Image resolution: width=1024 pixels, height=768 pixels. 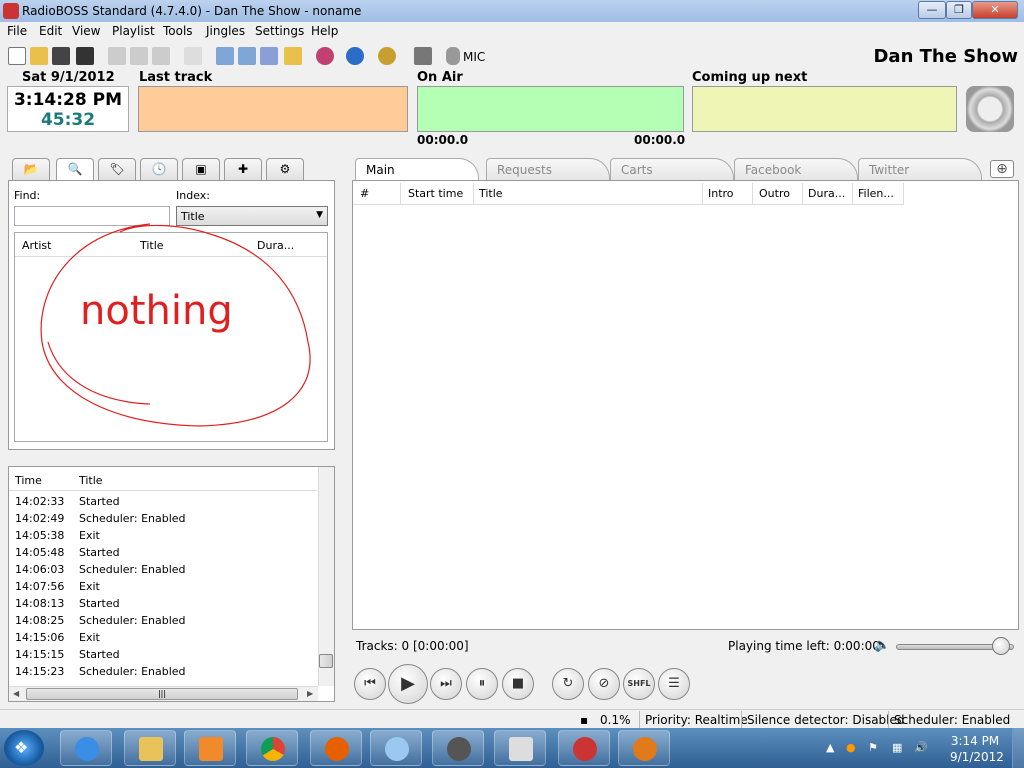 What do you see at coordinates (853, 748) in the screenshot?
I see `tray-app-icon: ●` at bounding box center [853, 748].